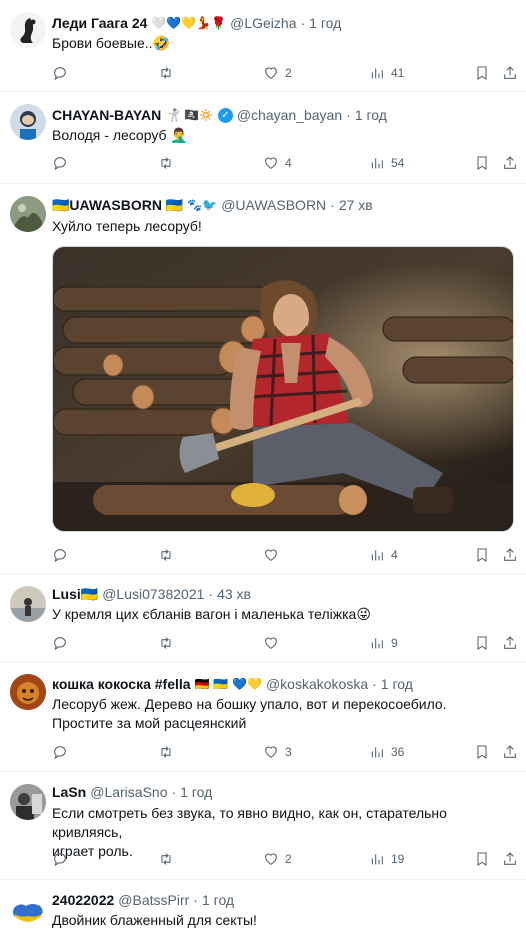 Image resolution: width=526 pixels, height=935 pixels. I want to click on tweet-header: 🇺🇦UAWASBORN 🇺🇦 🐾🐦 @UAWASBORN · 27 хв, so click(212, 205).